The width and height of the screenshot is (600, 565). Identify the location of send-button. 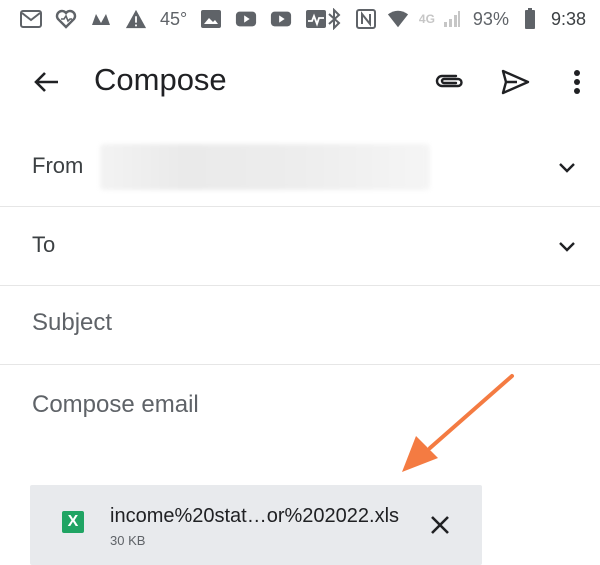
(515, 82).